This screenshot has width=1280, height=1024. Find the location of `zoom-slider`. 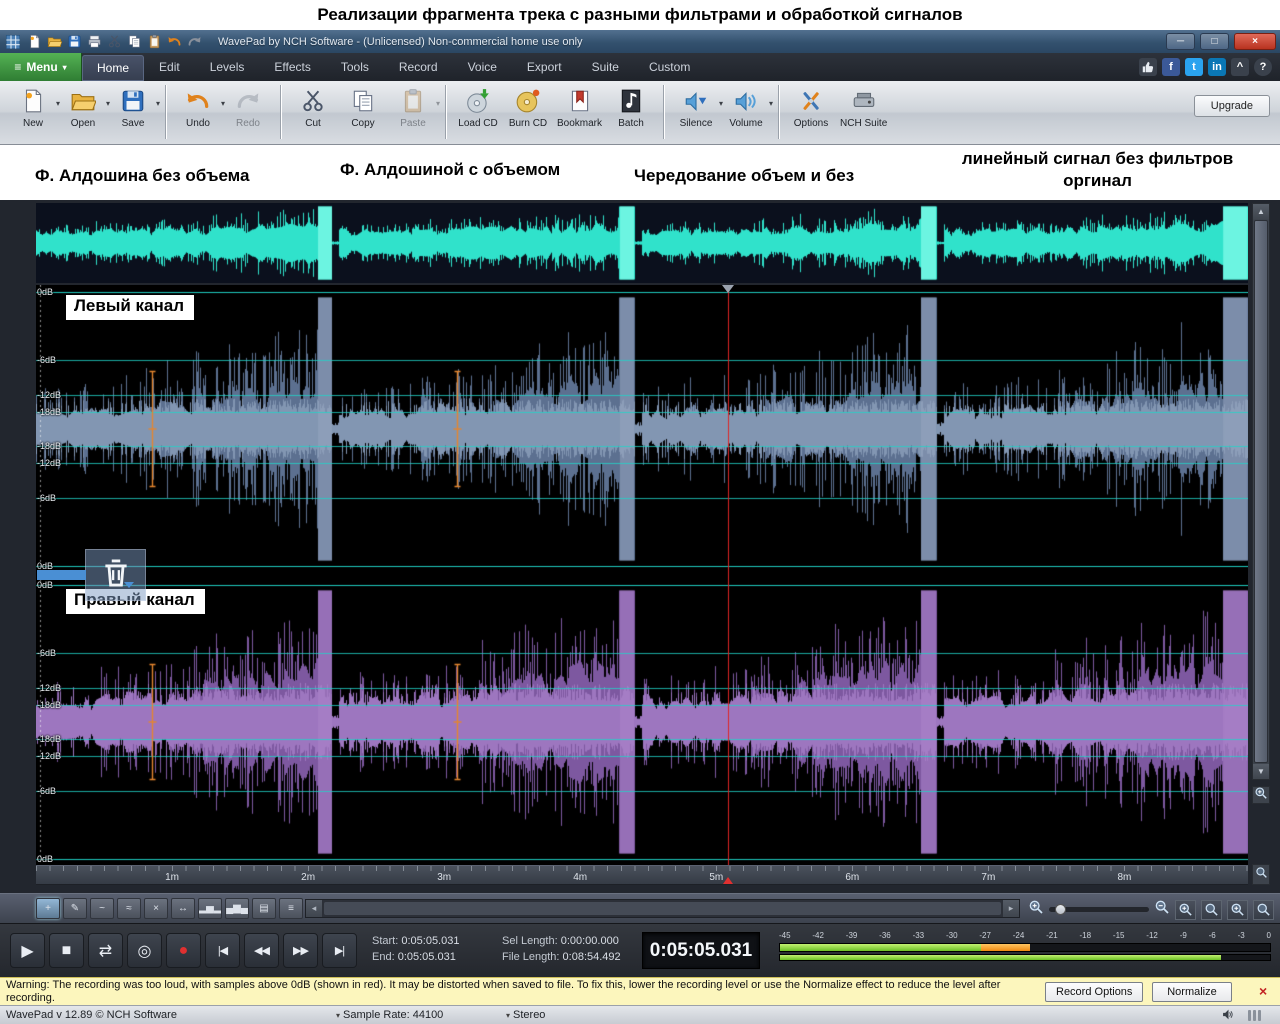

zoom-slider is located at coordinates (1099, 909).